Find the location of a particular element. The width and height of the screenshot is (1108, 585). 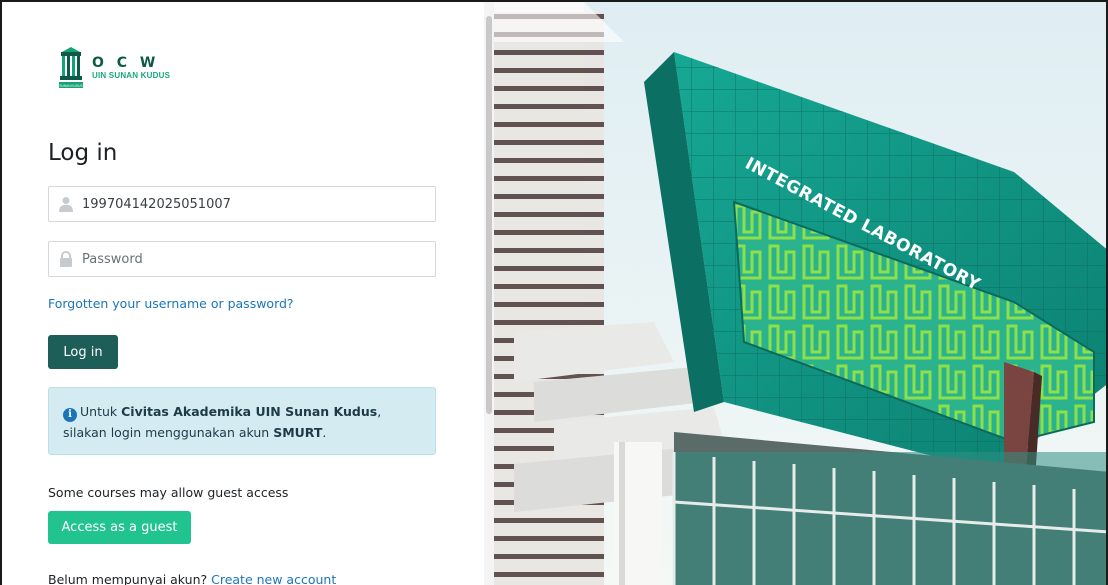

signup-text: Belum mempunyai akun? is located at coordinates (130, 578).